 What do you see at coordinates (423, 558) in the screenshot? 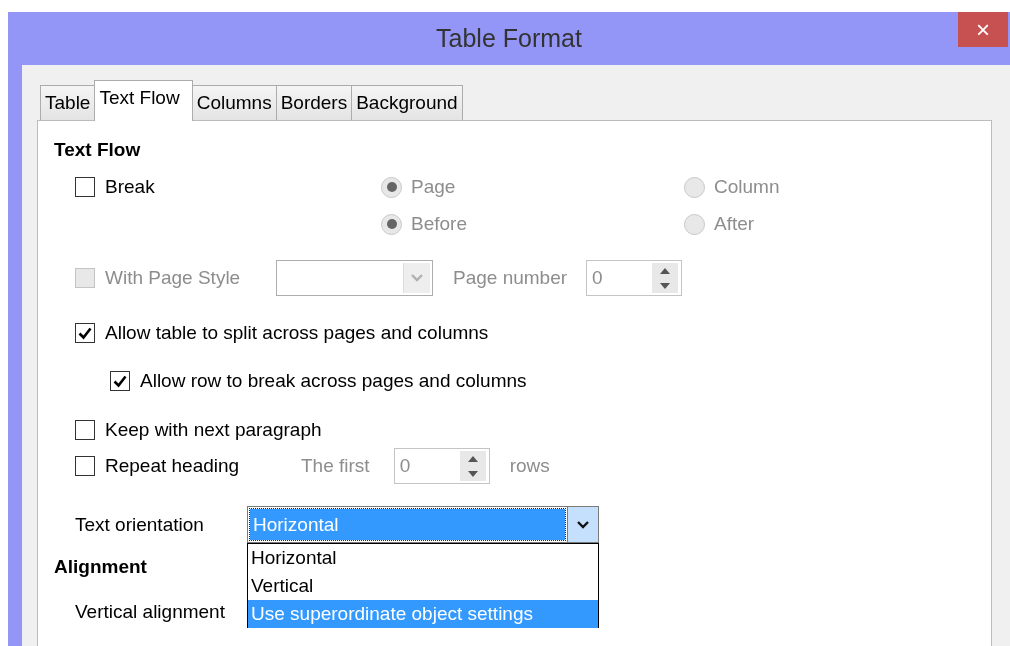
I see `dropdown-option: Horizontal` at bounding box center [423, 558].